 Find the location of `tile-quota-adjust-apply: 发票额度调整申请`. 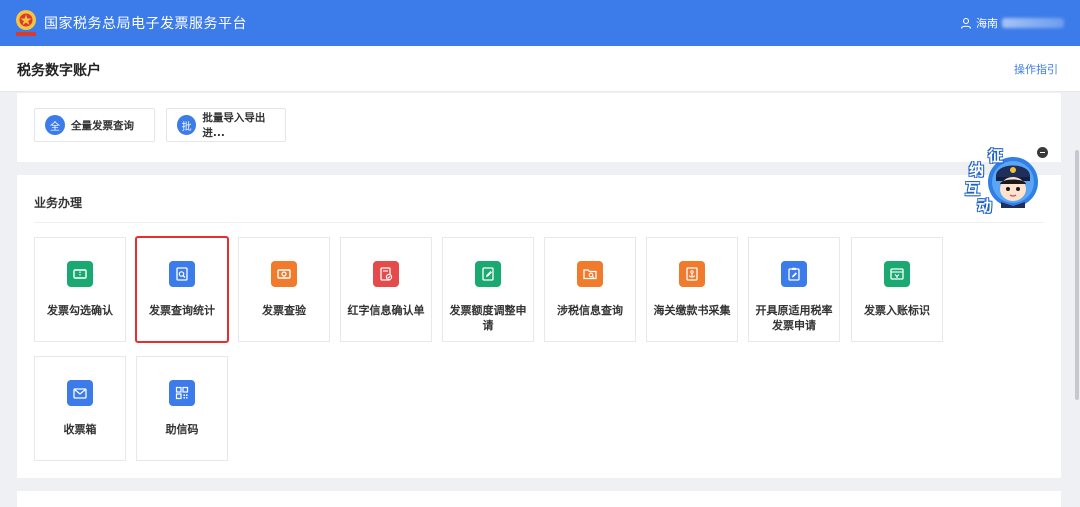

tile-quota-adjust-apply: 发票额度调整申请 is located at coordinates (488, 289).